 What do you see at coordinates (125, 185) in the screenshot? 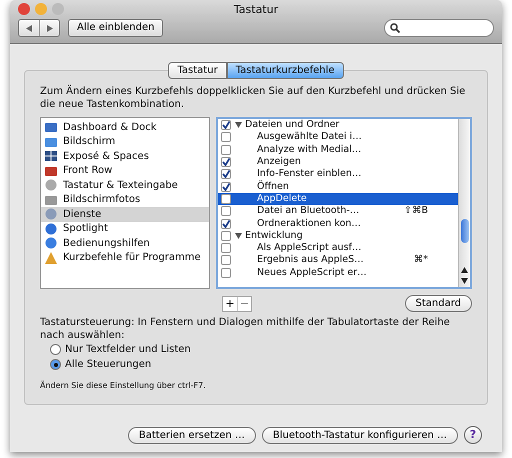
I see `category-item: Tastatur & Texteingabe` at bounding box center [125, 185].